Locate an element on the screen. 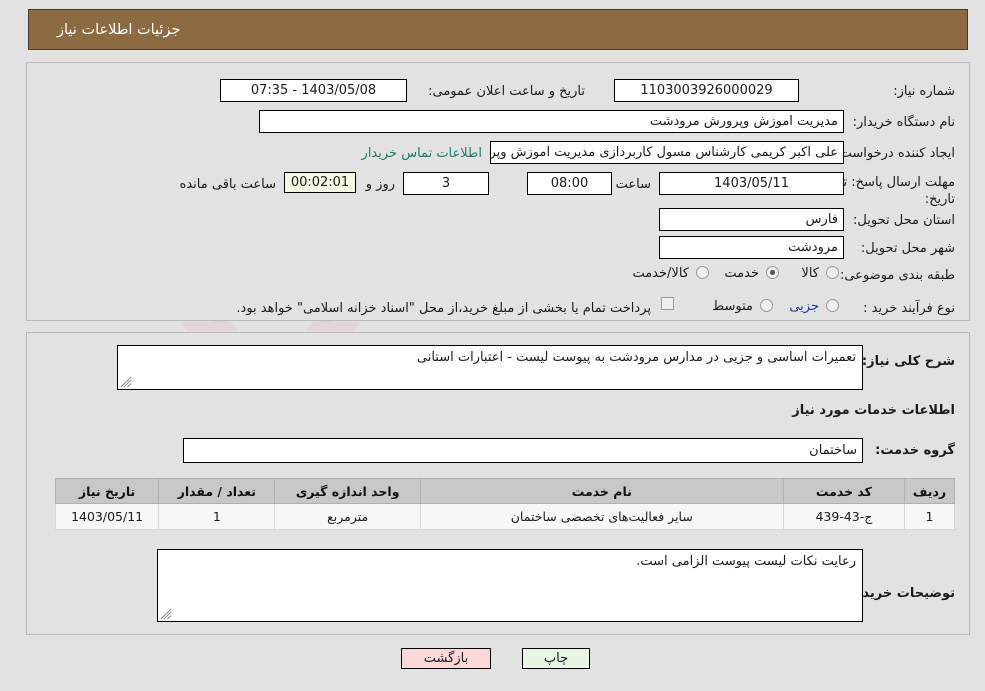  print-button: چاپ is located at coordinates (556, 658).